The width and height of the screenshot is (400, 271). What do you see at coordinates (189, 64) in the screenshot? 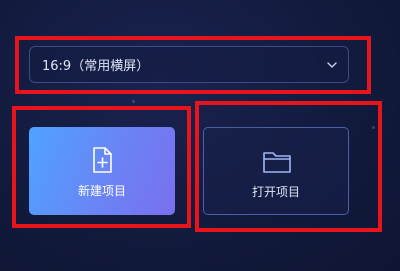
I see `aspect-ratio-select: 16:9（常用横屏）` at bounding box center [189, 64].